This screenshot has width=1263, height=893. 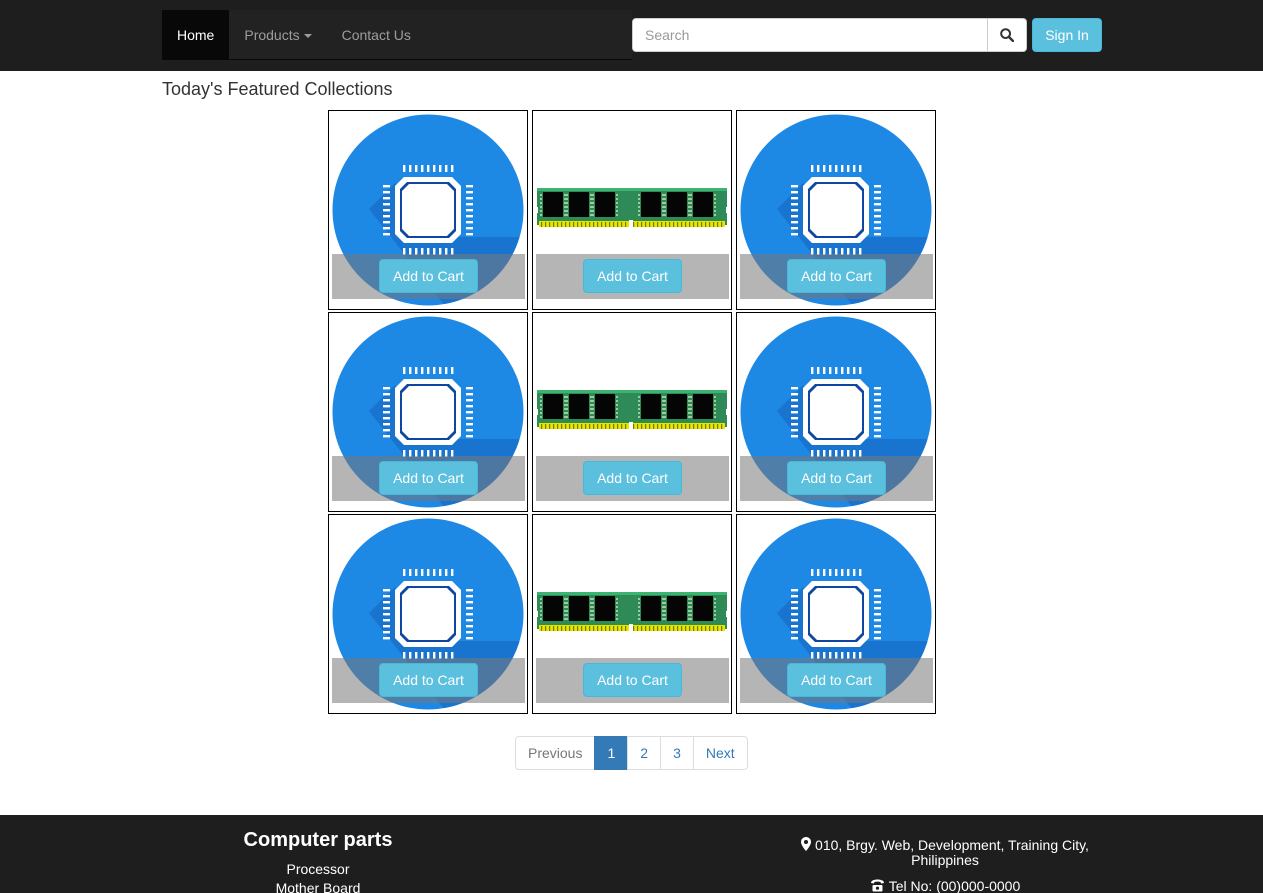 I want to click on search-input, so click(x=810, y=35).